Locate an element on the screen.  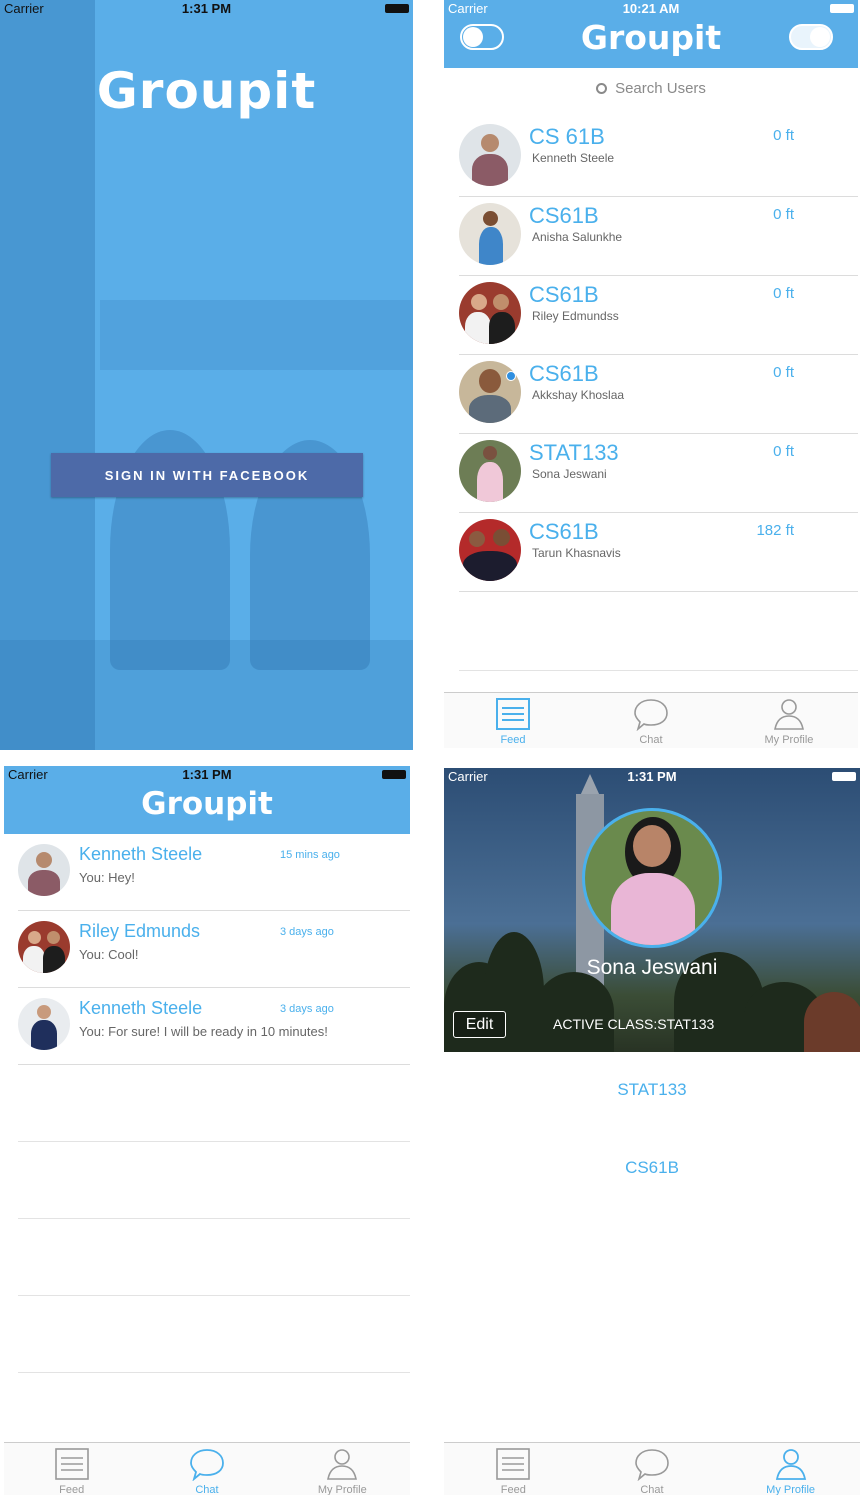
app-logo: Groupit is located at coordinates (206, 91).